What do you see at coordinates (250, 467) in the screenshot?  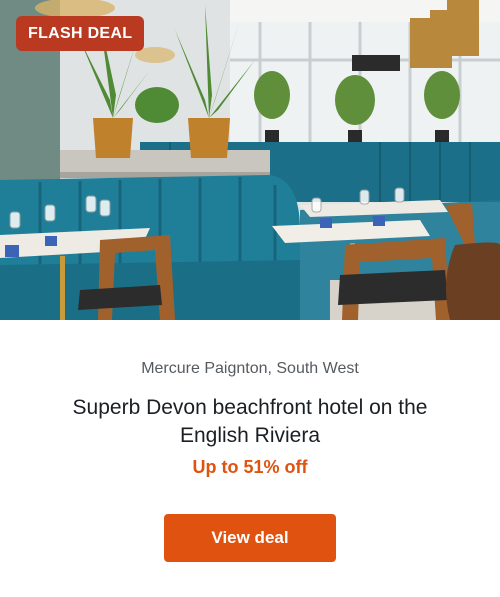 I see `discount-label: Up to 51% off` at bounding box center [250, 467].